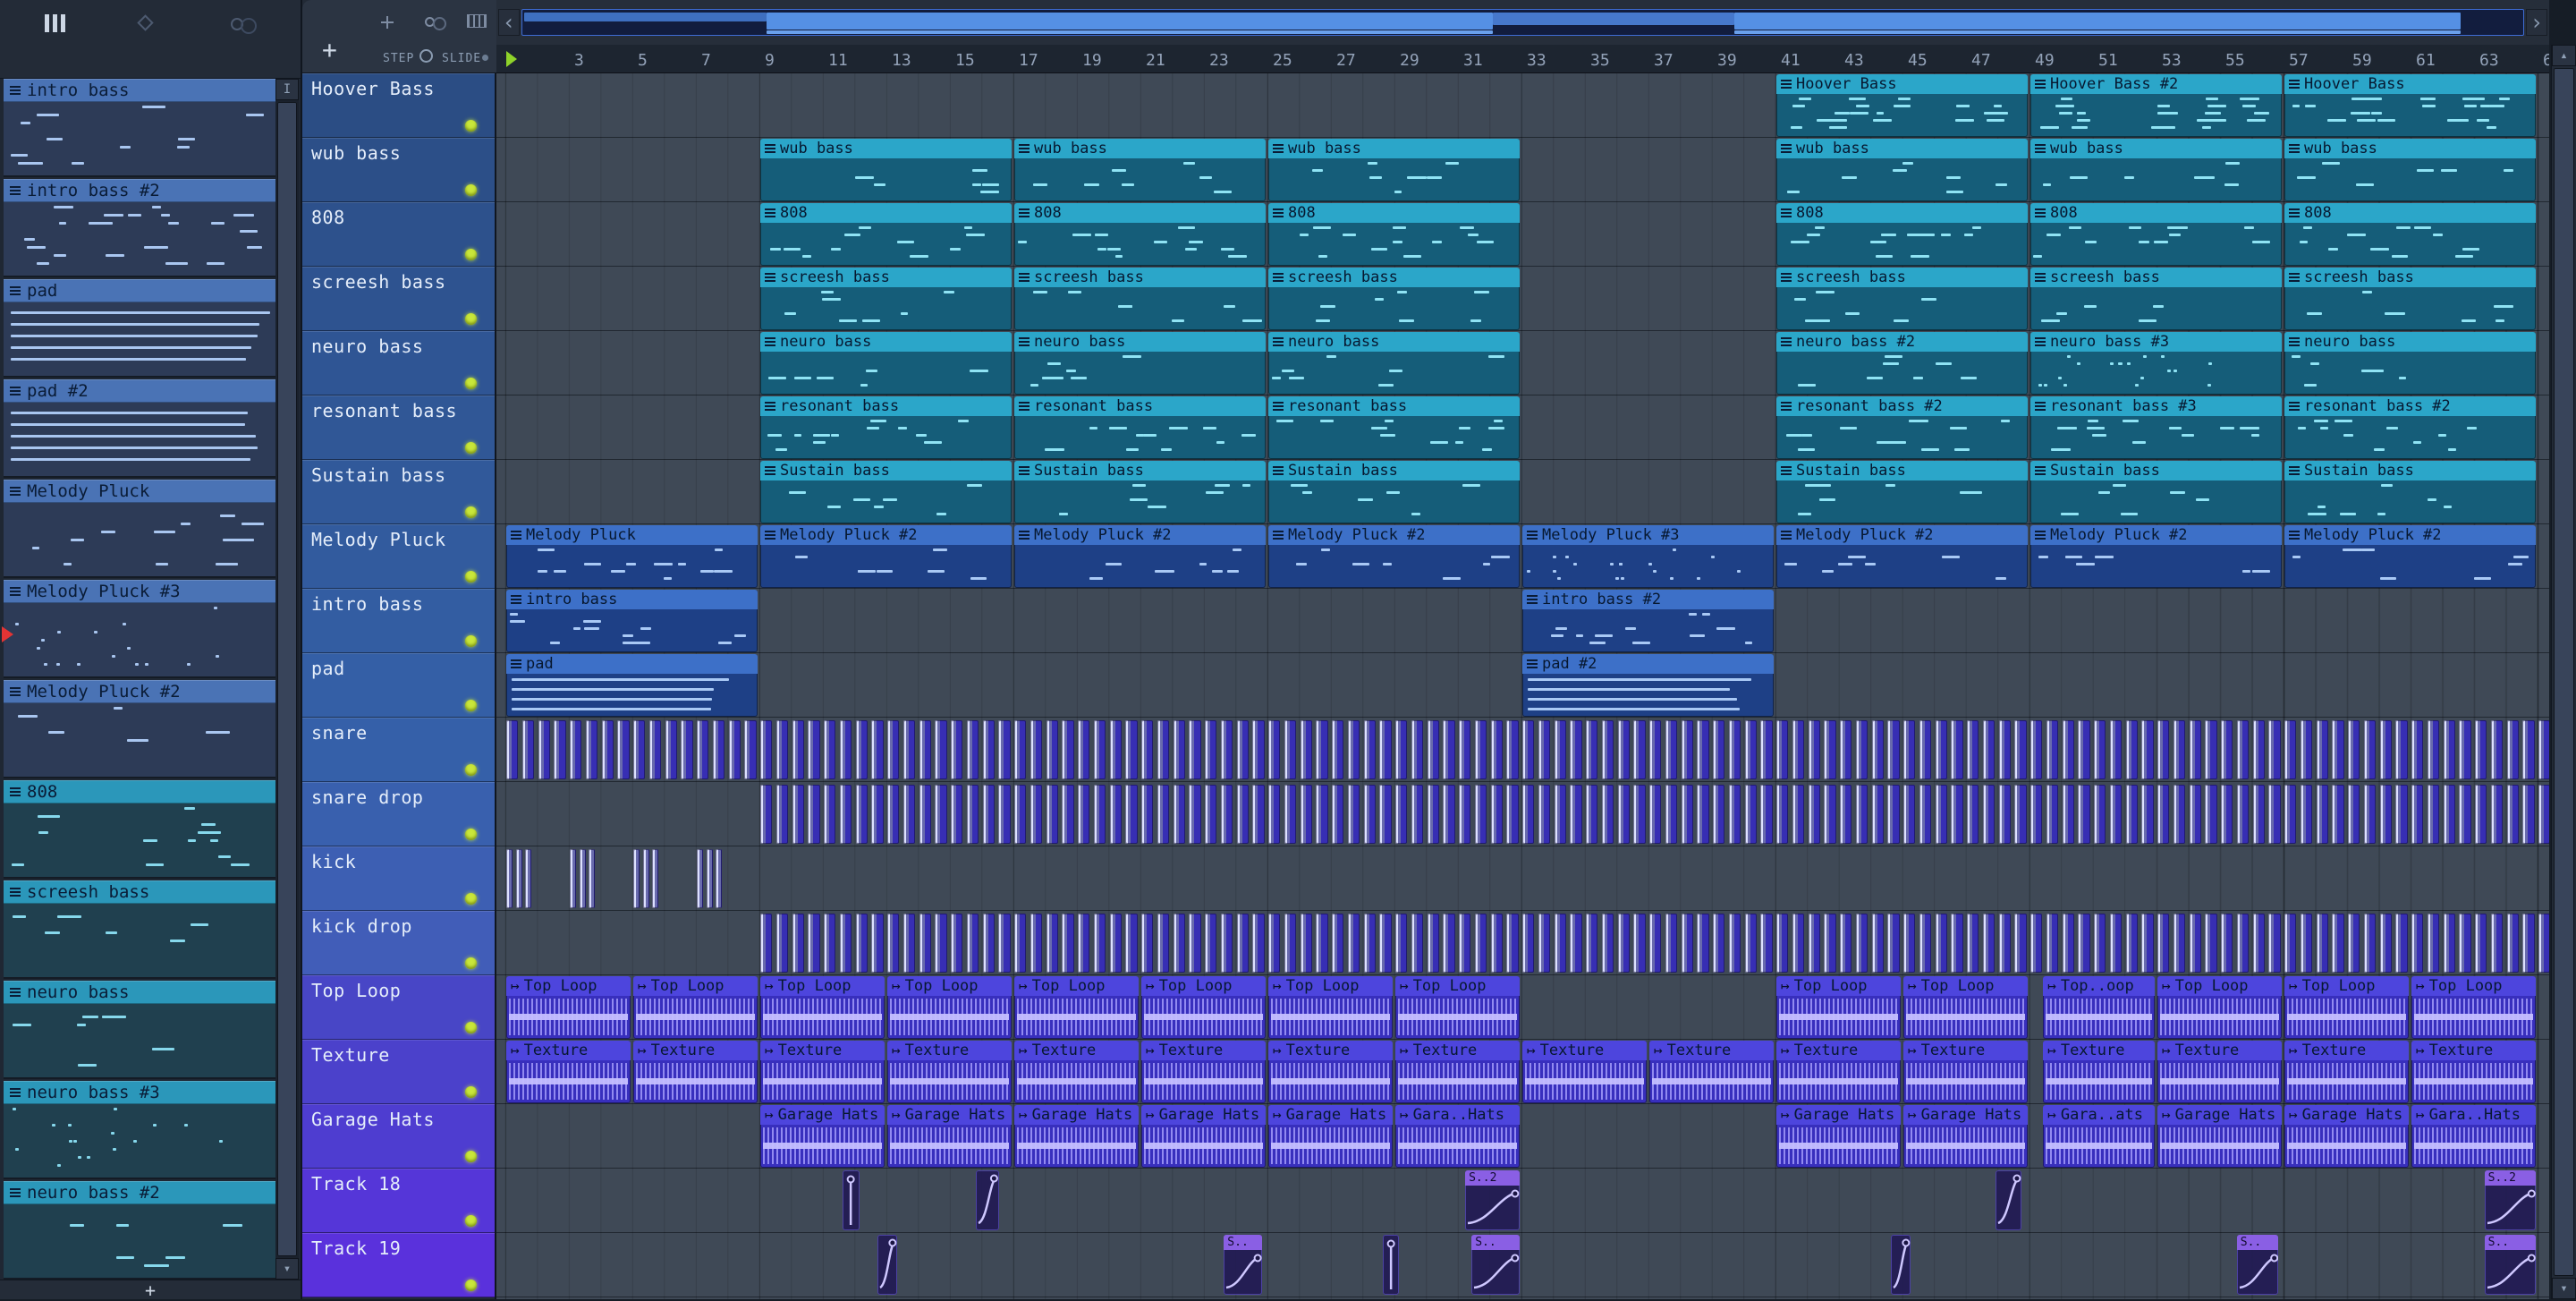  I want to click on pattern-item-intro-bass: intro bass, so click(139, 129).